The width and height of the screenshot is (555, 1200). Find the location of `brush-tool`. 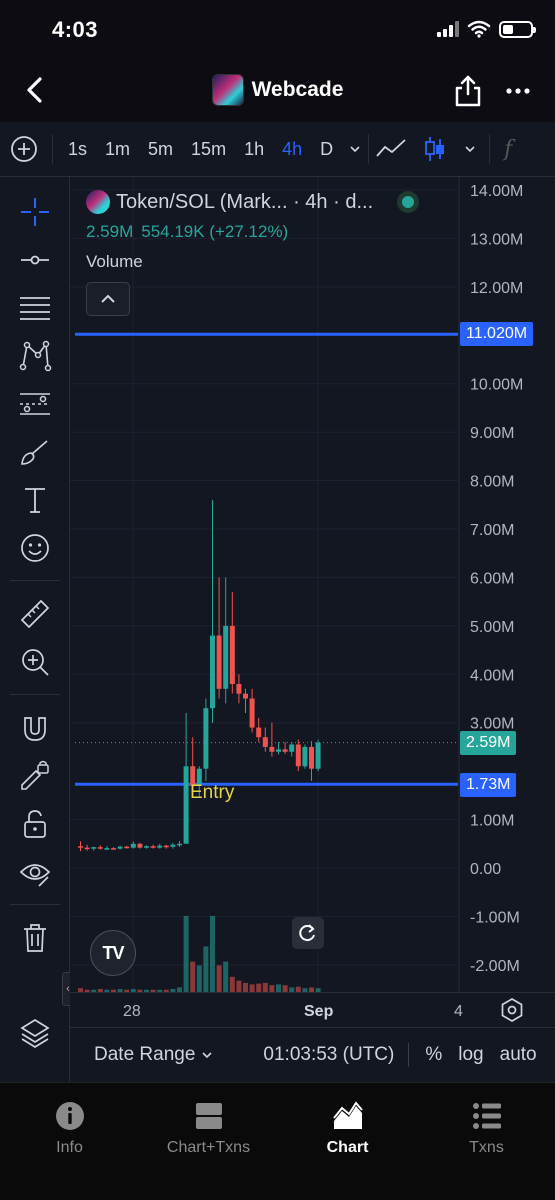

brush-tool is located at coordinates (35, 452).